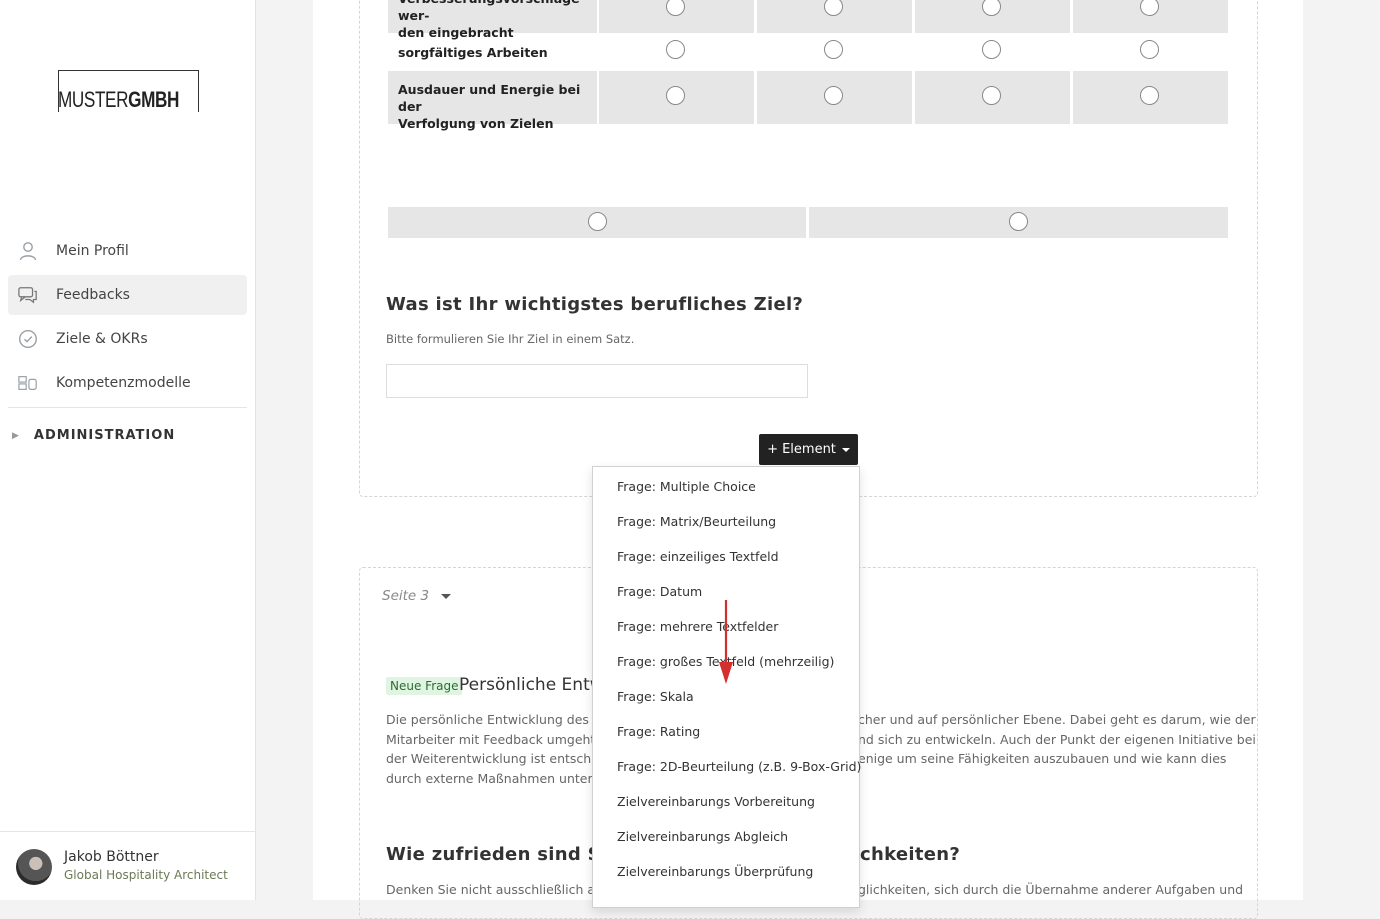  Describe the element at coordinates (716, 801) in the screenshot. I see `menu-item-goal-preparation: Zielvereinbarungs Vorbereitung` at that location.